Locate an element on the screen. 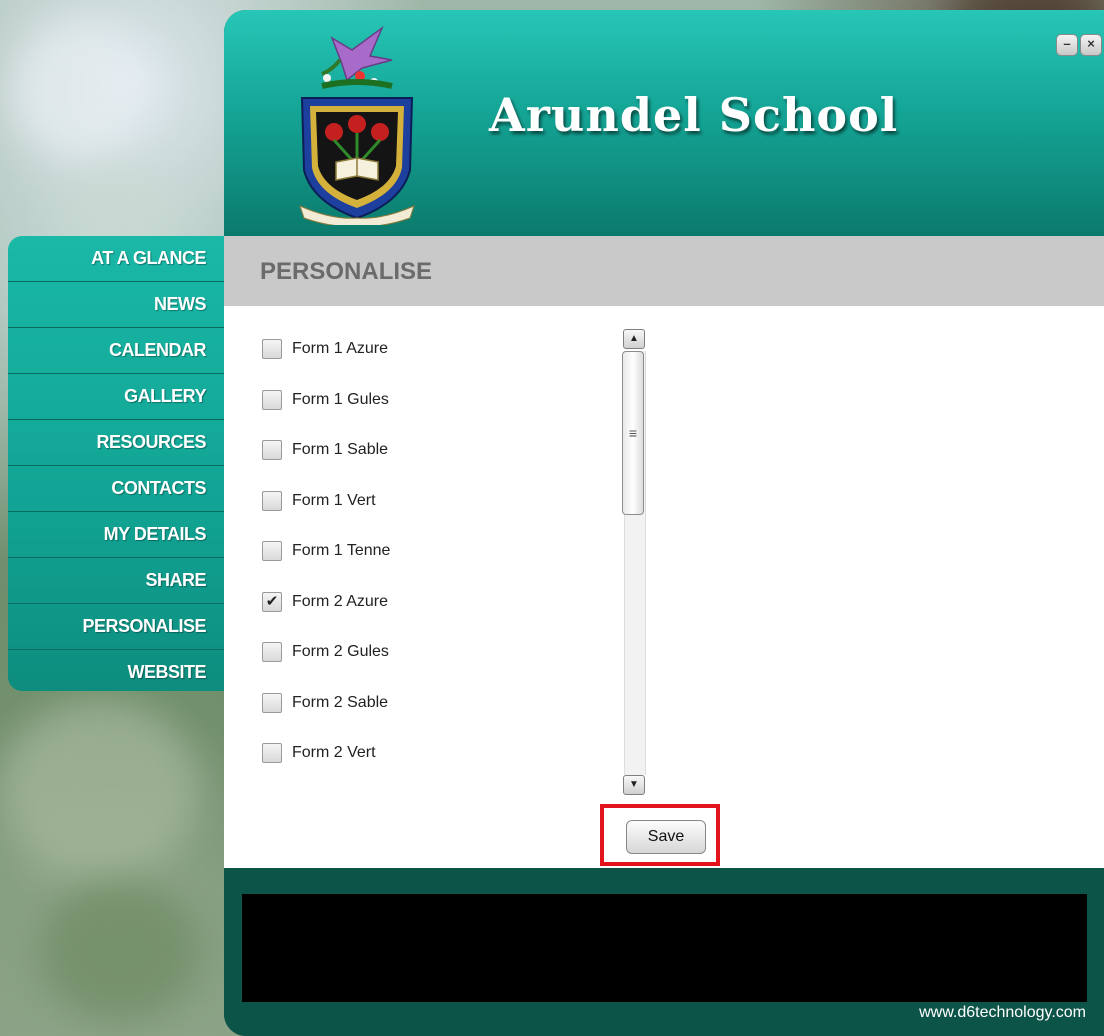  sidebar-item-calendar: CALENDAR is located at coordinates (116, 351).